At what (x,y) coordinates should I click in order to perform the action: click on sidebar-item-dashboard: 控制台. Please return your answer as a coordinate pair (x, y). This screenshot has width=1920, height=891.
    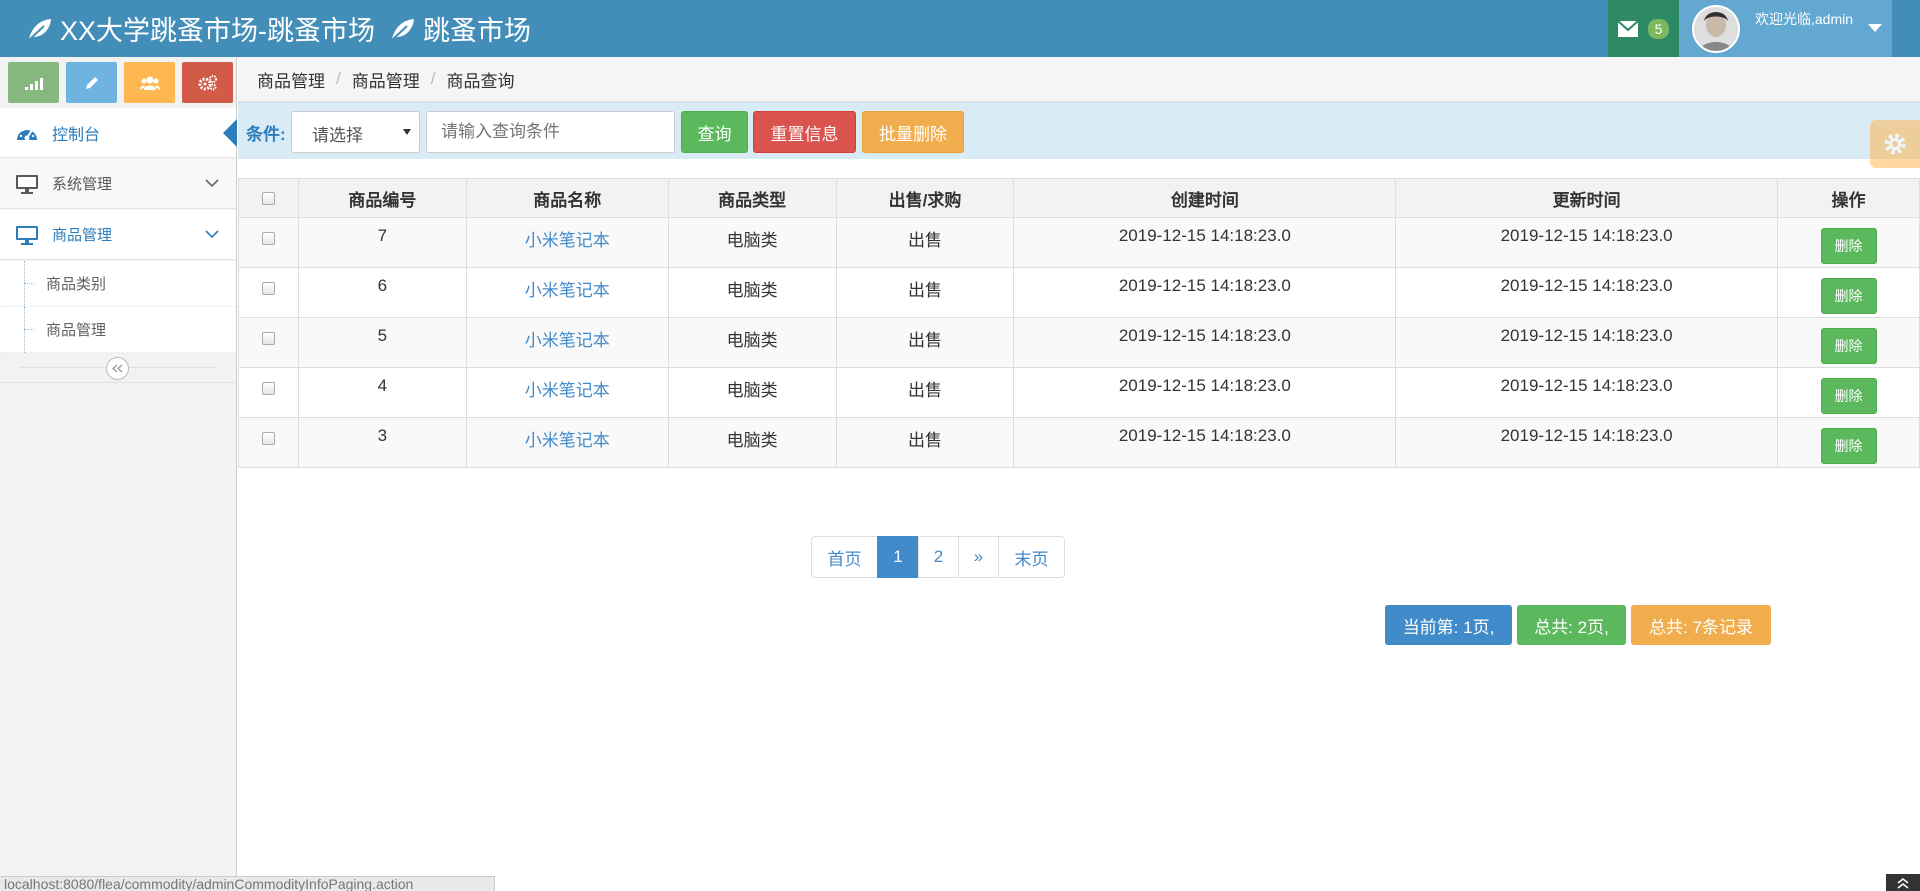
    Looking at the image, I should click on (118, 133).